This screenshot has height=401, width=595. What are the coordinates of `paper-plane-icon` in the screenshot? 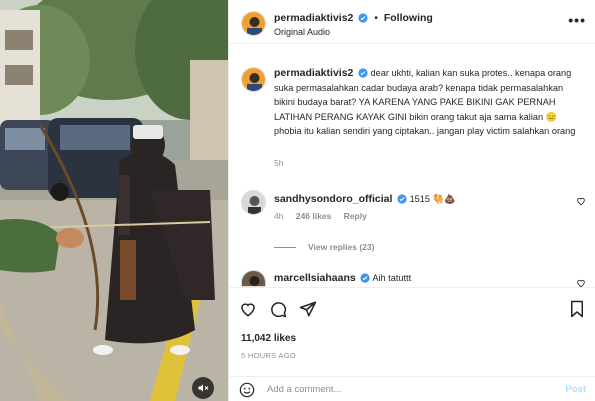 It's located at (308, 309).